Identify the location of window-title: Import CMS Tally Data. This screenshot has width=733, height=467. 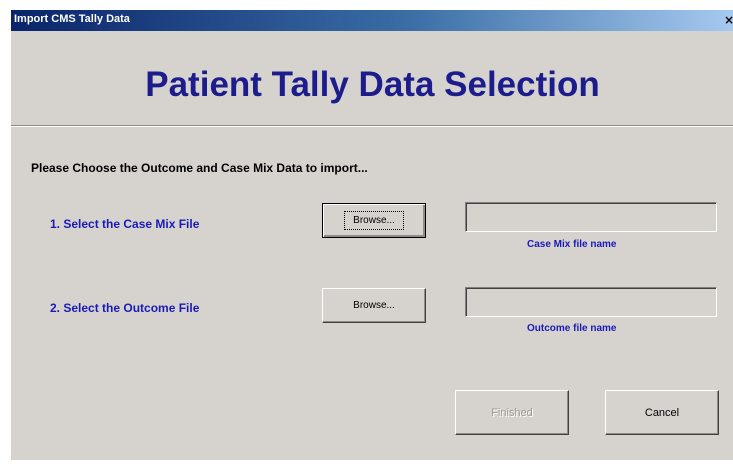
(72, 19).